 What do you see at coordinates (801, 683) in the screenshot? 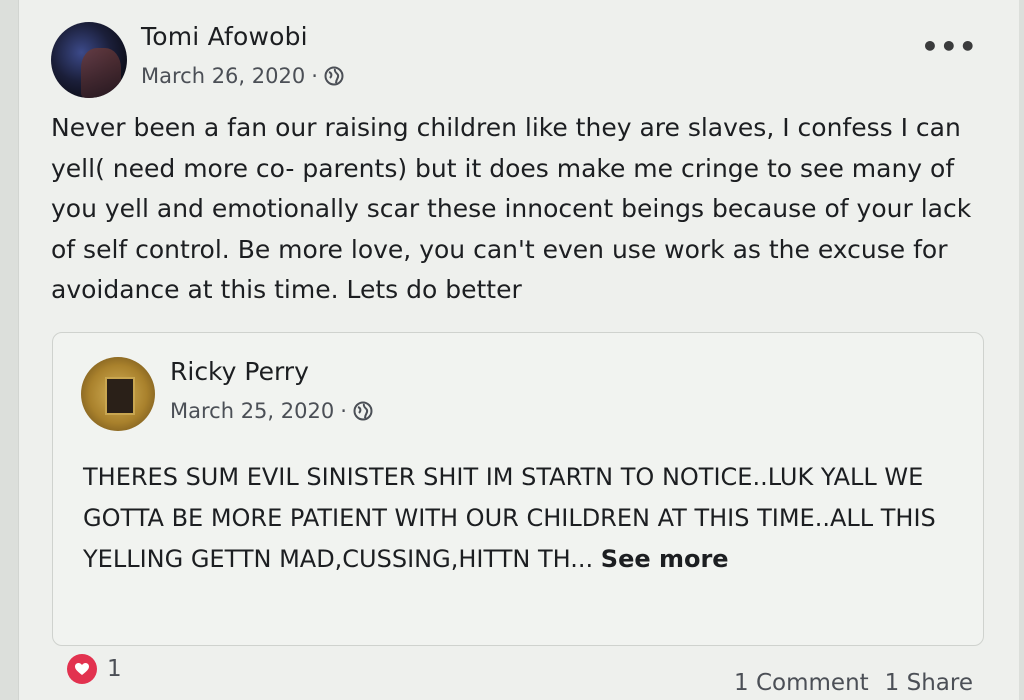
I see `comments-count-link: 1 Comment` at bounding box center [801, 683].